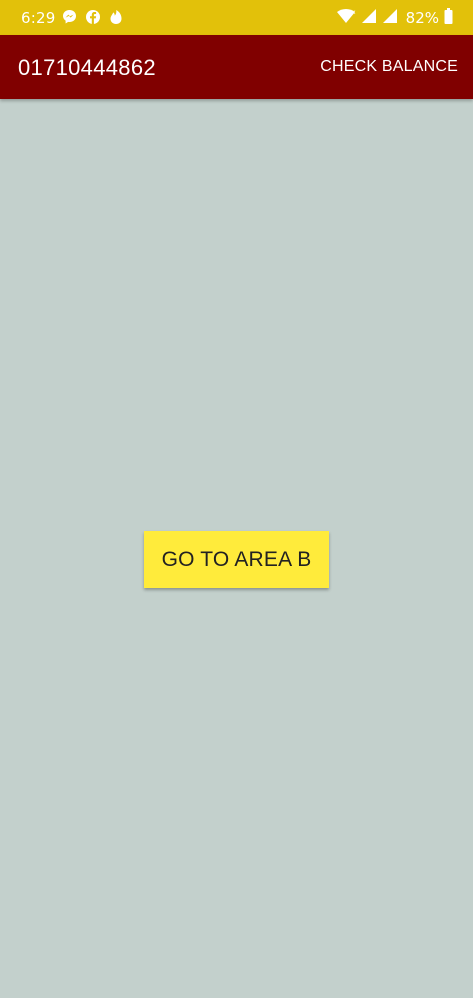  Describe the element at coordinates (346, 18) in the screenshot. I see `wifi-icon: x` at that location.